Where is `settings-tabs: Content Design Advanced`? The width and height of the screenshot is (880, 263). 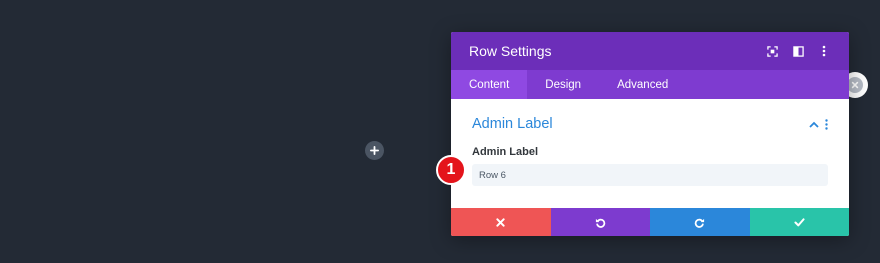
settings-tabs: Content Design Advanced is located at coordinates (650, 84).